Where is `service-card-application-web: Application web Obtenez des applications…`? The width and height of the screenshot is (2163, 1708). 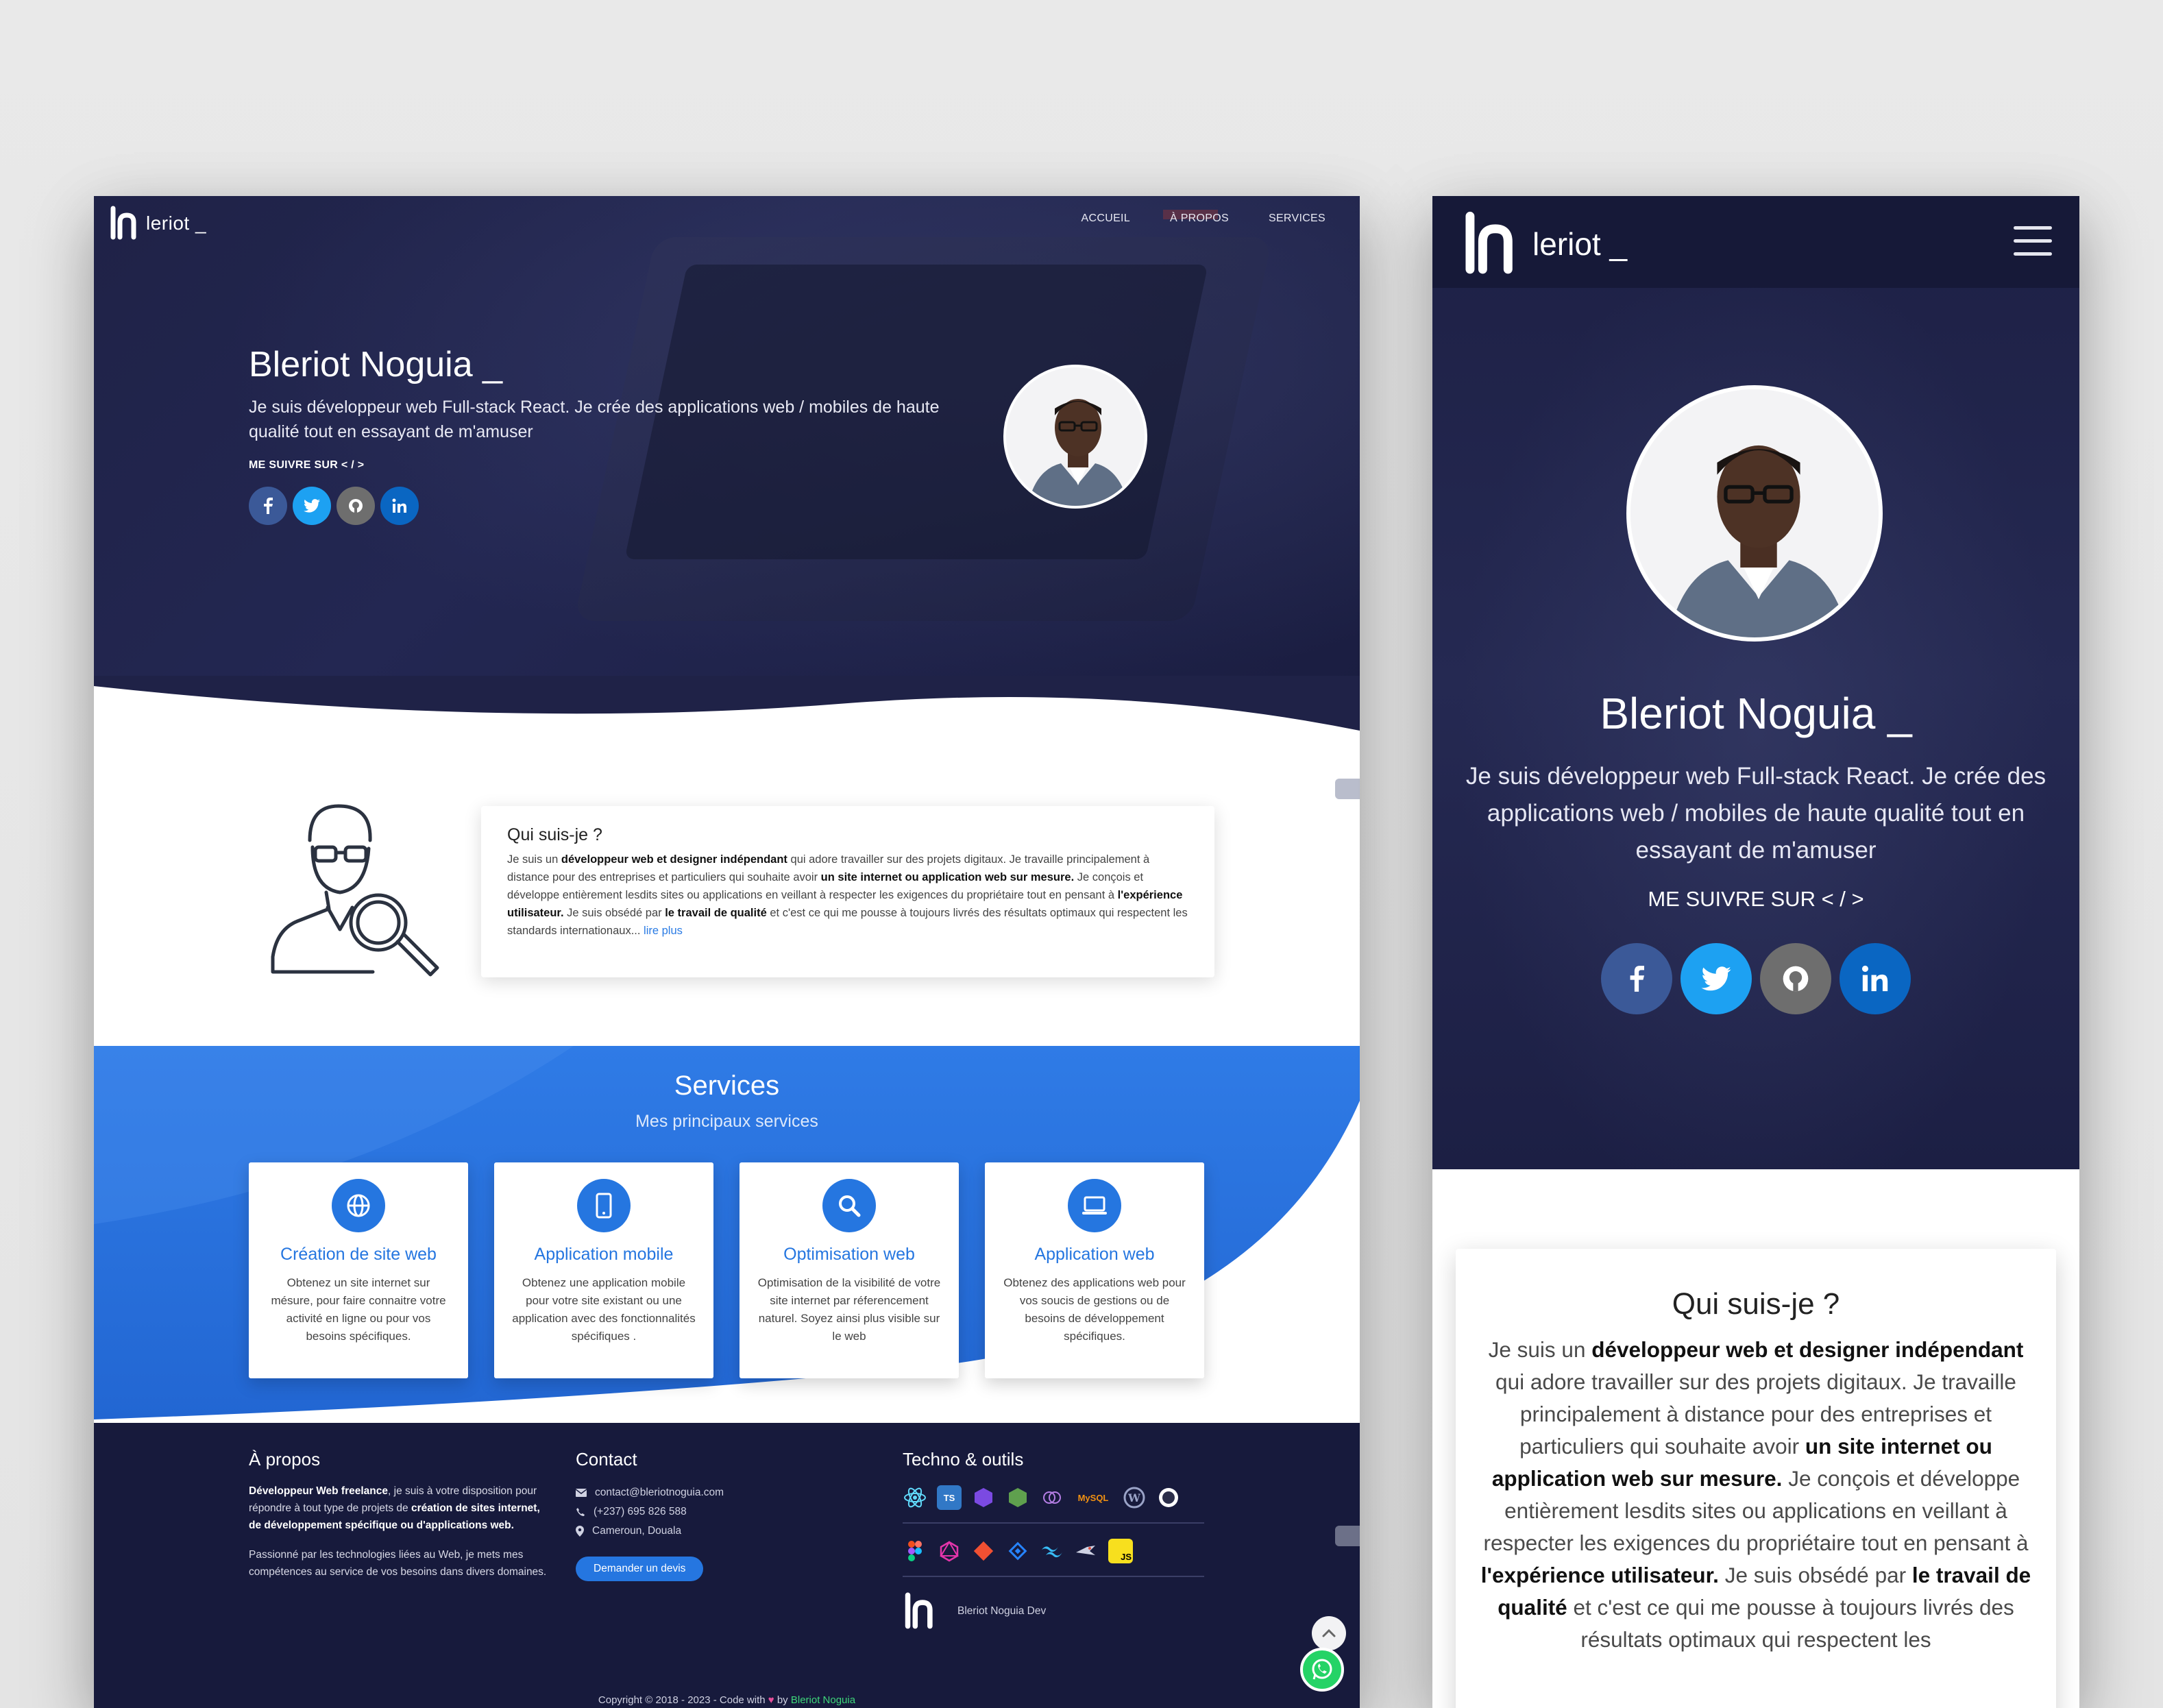
service-card-application-web: Application web Obtenez des applications… is located at coordinates (1094, 1270).